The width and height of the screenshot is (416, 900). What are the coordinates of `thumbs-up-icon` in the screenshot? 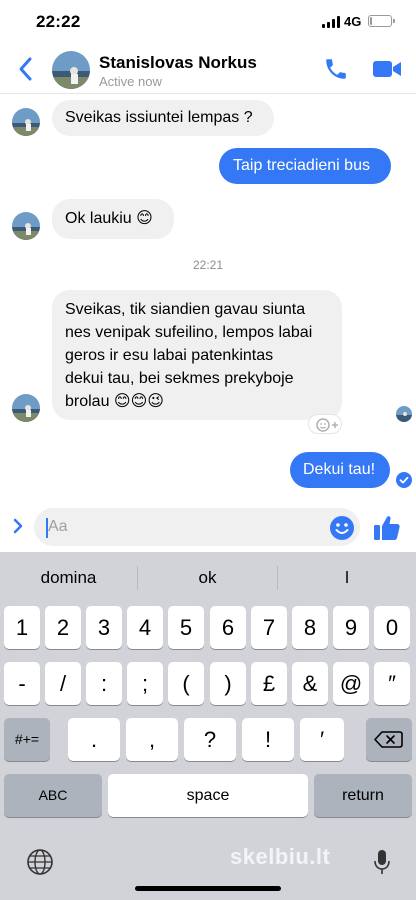 It's located at (387, 528).